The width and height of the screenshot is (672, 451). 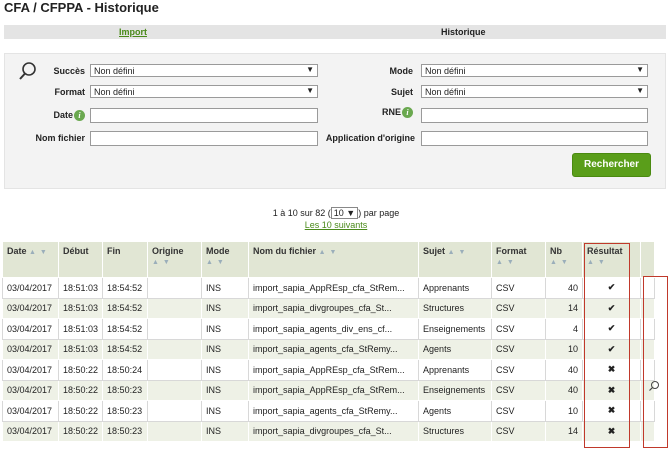 I want to click on cell-fin: 18:50:24, so click(x=125, y=370).